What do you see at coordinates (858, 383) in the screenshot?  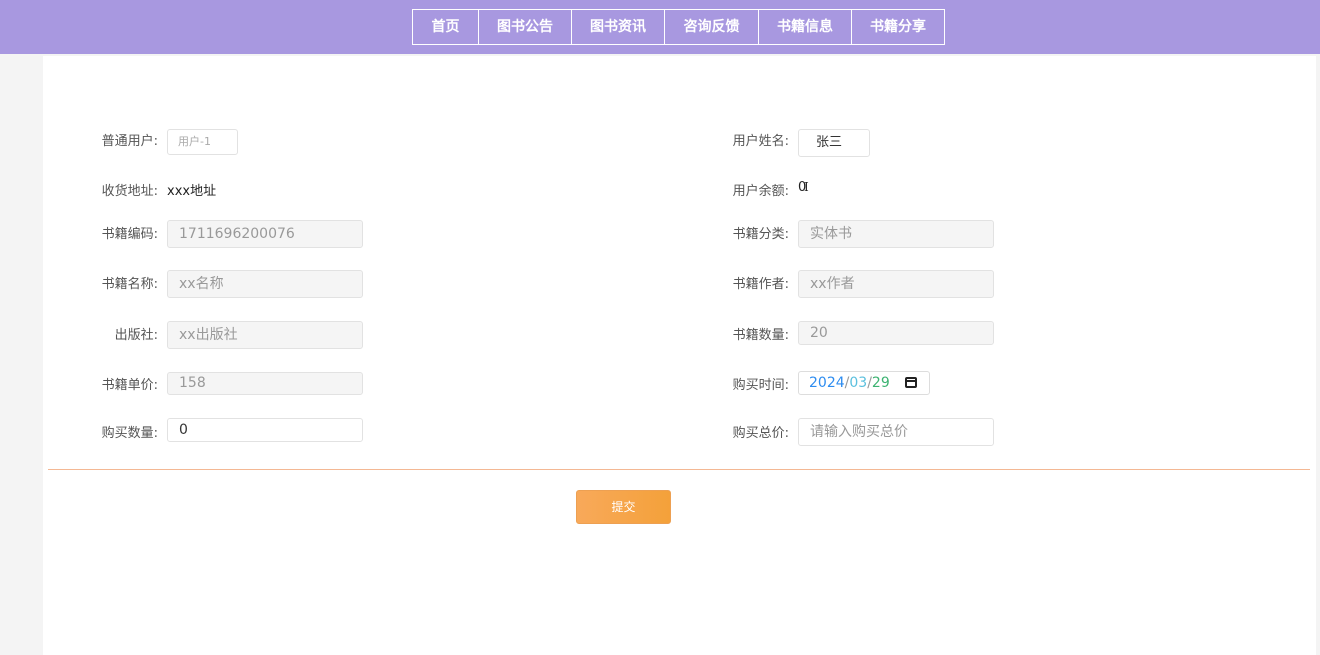 I see `date-month: 03` at bounding box center [858, 383].